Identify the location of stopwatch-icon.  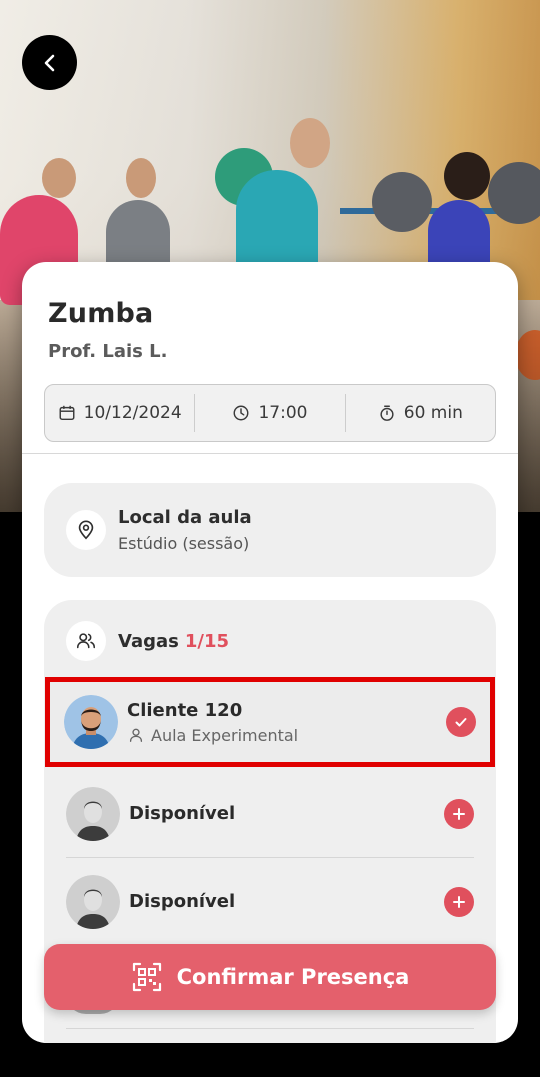
(387, 413).